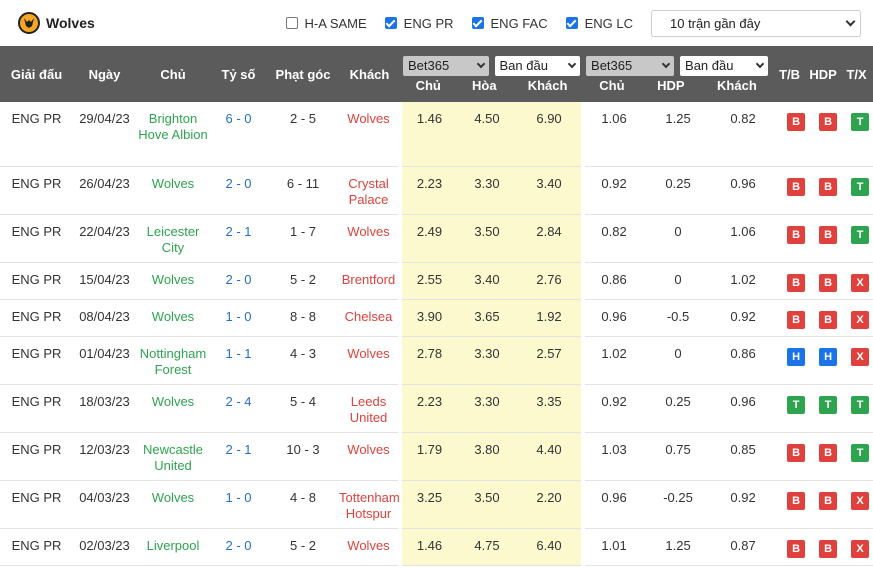  I want to click on checkbox-h-a-same, so click(291, 23).